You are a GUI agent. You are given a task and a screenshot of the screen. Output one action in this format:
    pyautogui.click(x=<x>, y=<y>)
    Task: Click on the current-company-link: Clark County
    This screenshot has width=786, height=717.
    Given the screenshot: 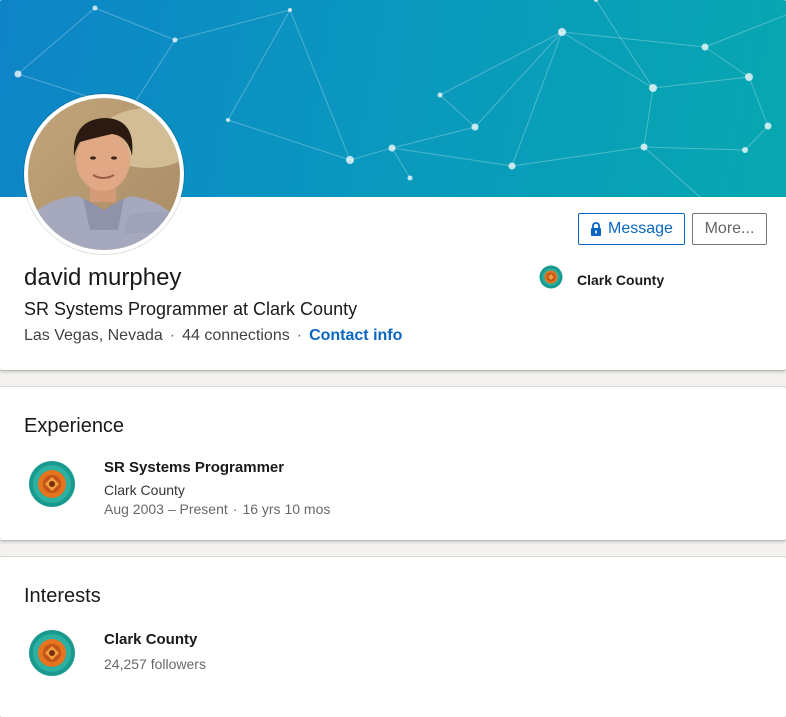 What is the action you would take?
    pyautogui.click(x=601, y=279)
    